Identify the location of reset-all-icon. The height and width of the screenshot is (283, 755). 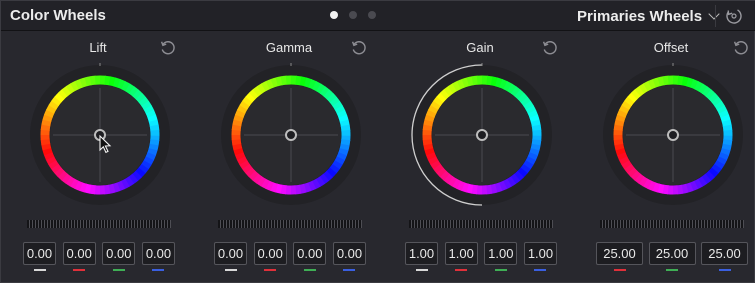
(734, 16).